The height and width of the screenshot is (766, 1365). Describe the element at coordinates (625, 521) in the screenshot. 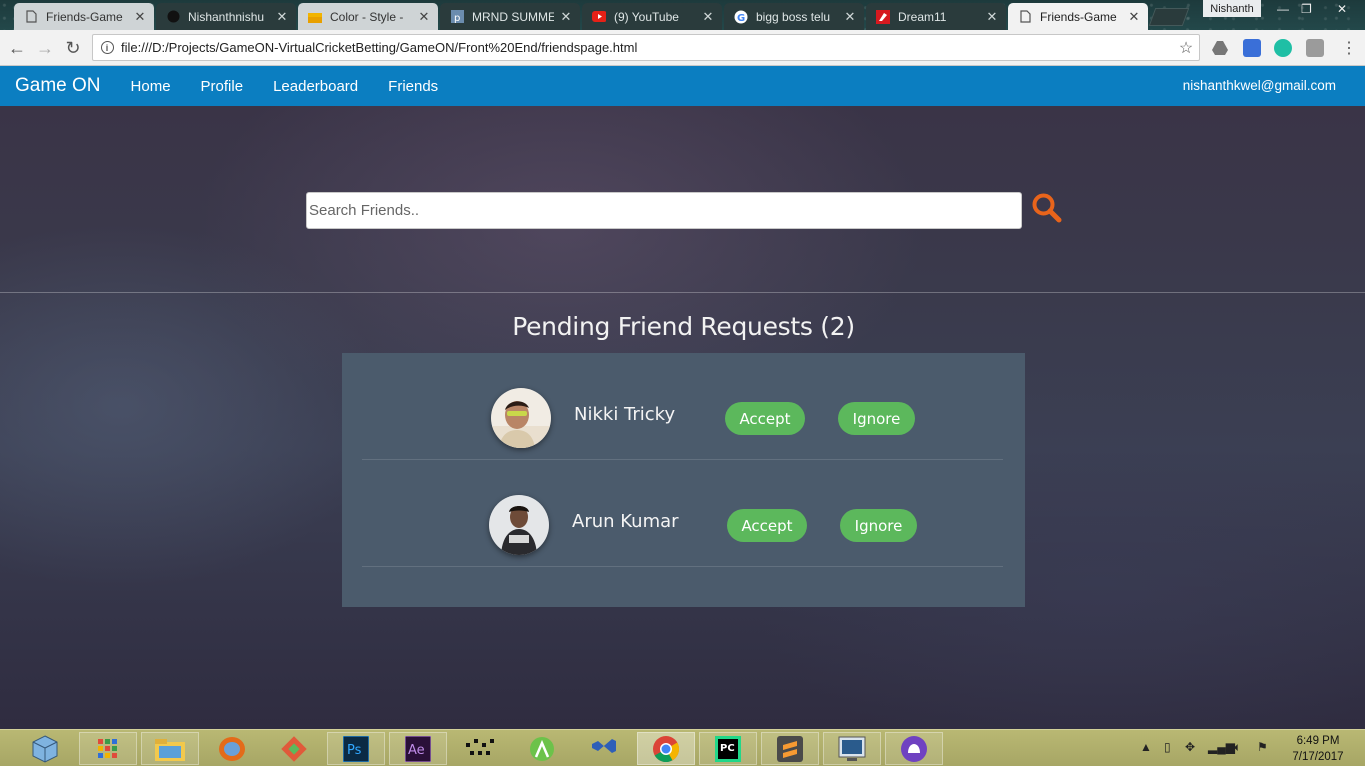

I see `friend-name: Arun Kumar` at that location.